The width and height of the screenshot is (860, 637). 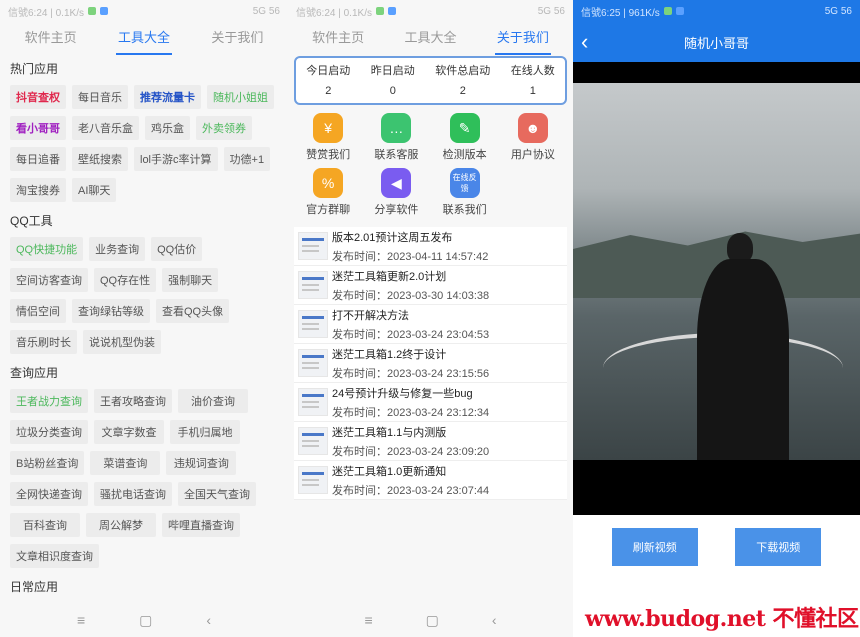 I want to click on tool-chip: 音乐刷时长, so click(x=43, y=342).